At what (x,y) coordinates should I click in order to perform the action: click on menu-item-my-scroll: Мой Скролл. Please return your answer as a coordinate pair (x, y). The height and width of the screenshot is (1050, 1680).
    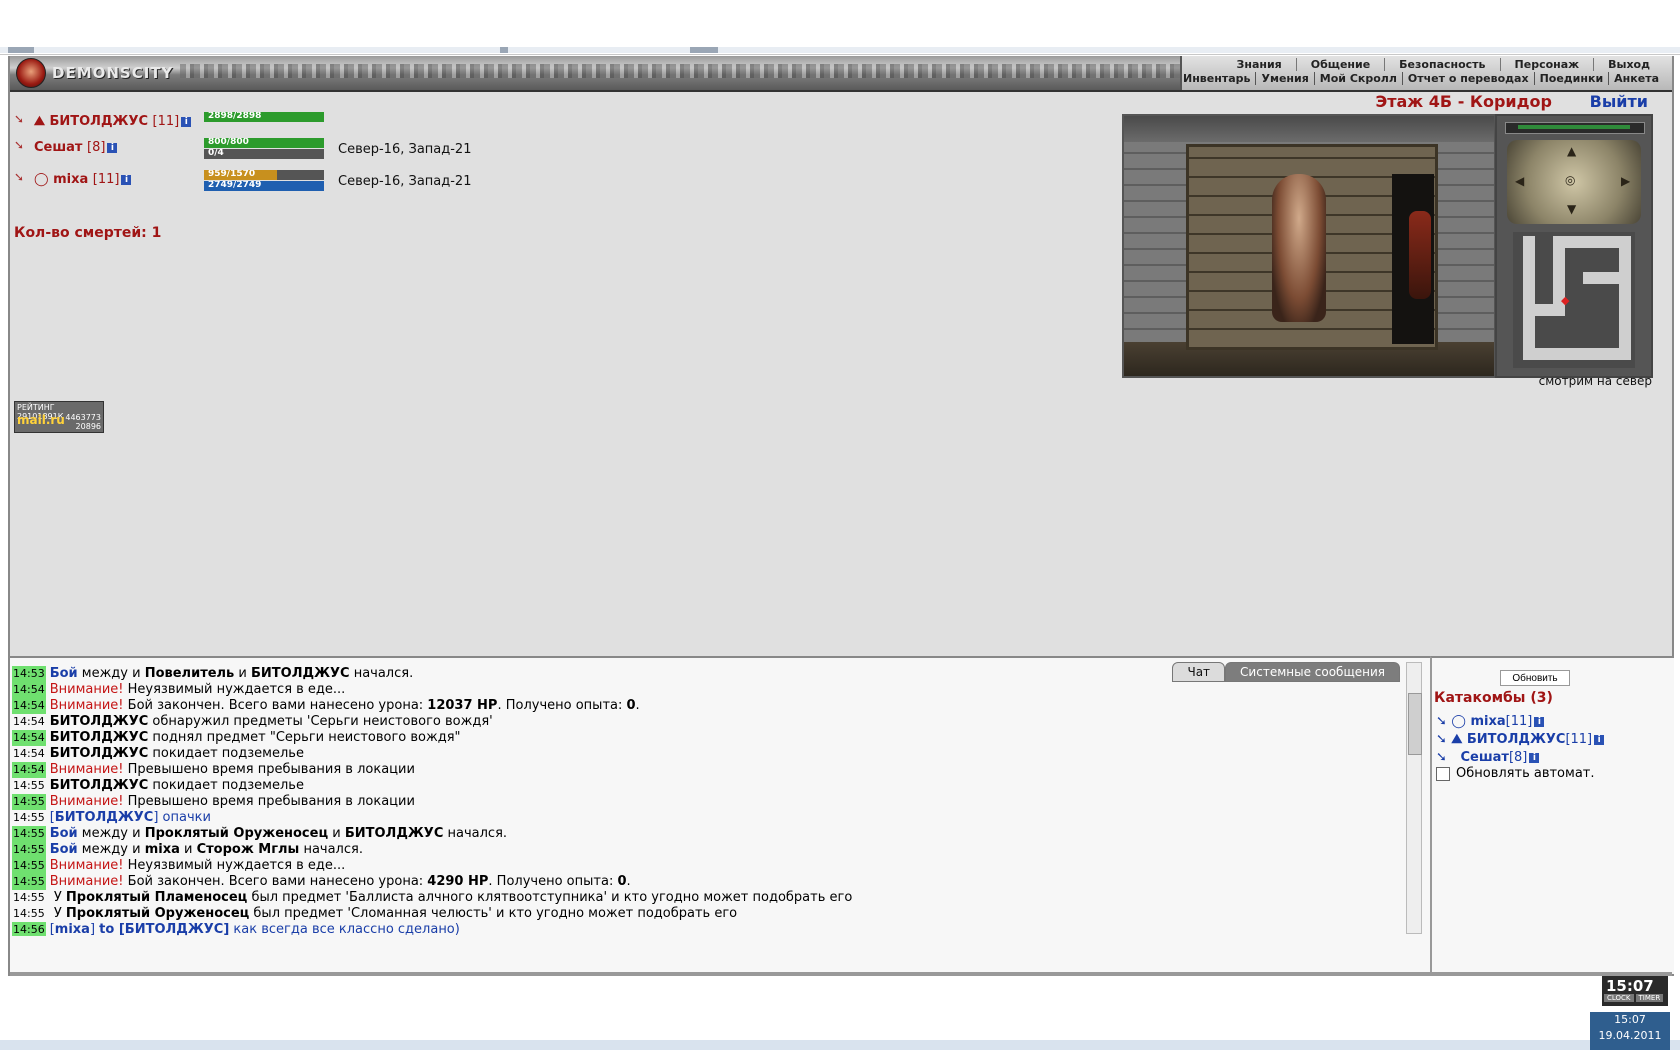
    Looking at the image, I should click on (1359, 78).